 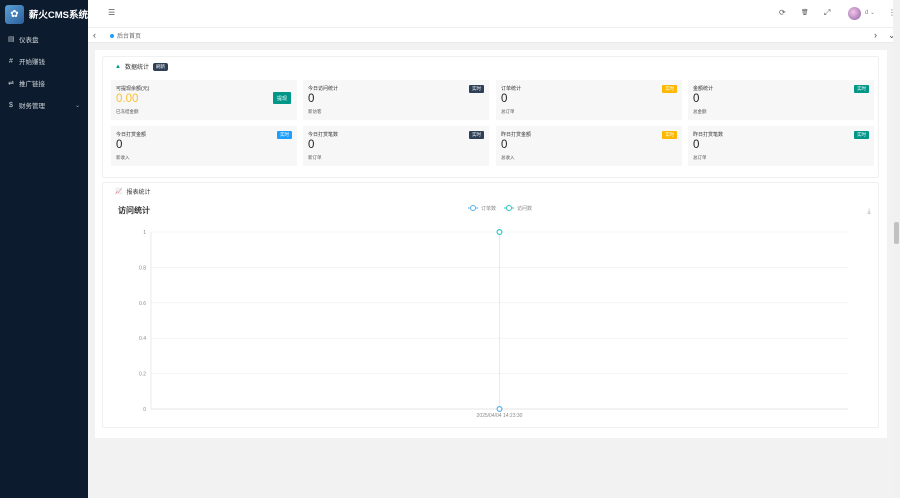 I want to click on sidebar-item-promo-links: ⇌ 推广链接, so click(x=44, y=83).